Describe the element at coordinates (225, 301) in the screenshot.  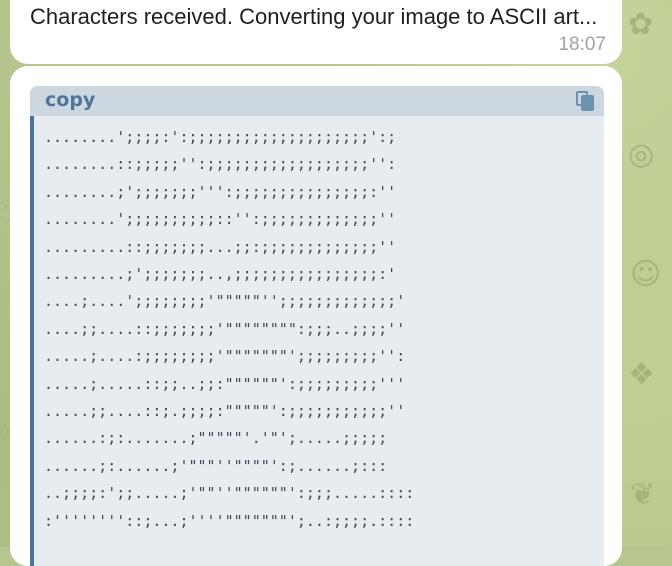
I see `ascii-line: ....;....';;;;;;;;'"""""'';;;;;;;;;;;;;'` at that location.